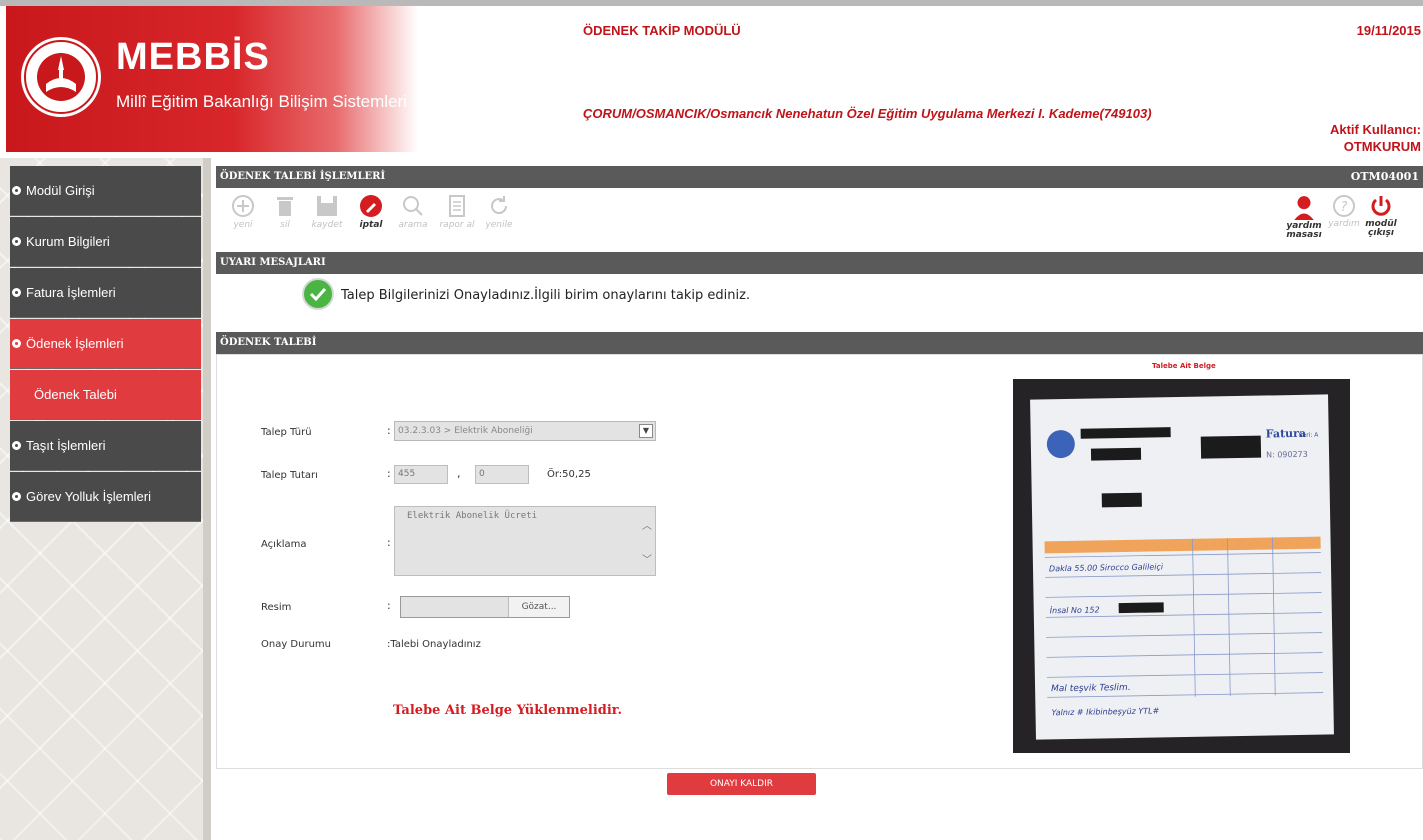  I want to click on search-button: arama, so click(413, 212).